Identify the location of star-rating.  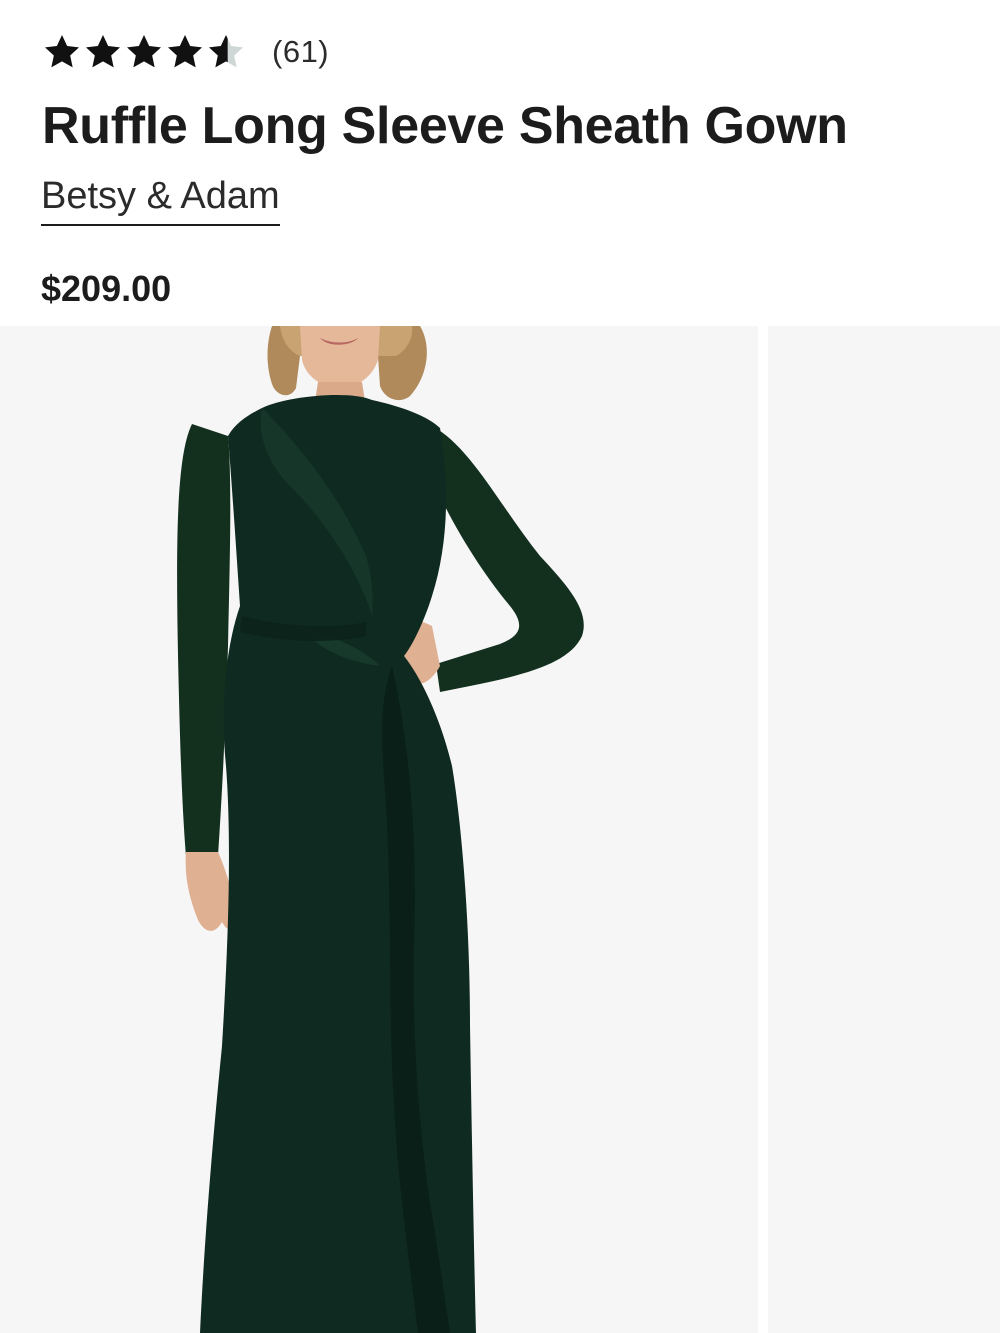
(144, 52).